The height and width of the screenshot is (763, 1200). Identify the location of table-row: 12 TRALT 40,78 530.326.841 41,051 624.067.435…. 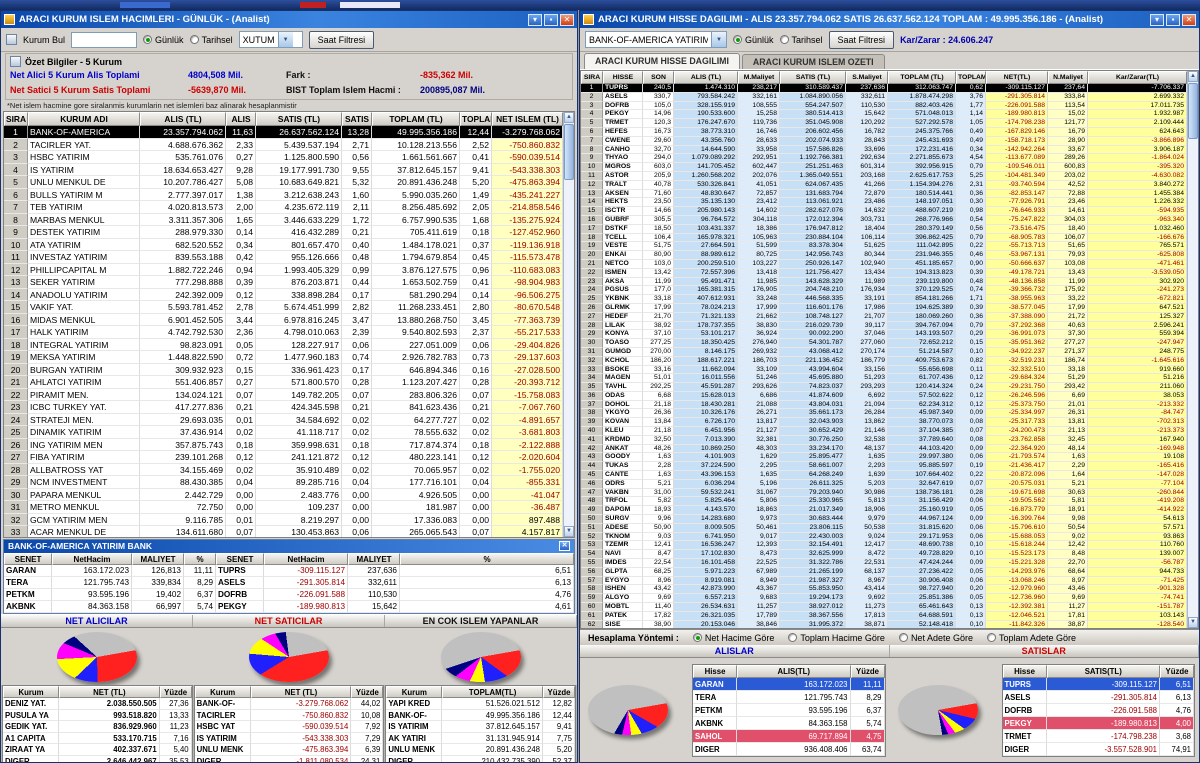
(884, 185).